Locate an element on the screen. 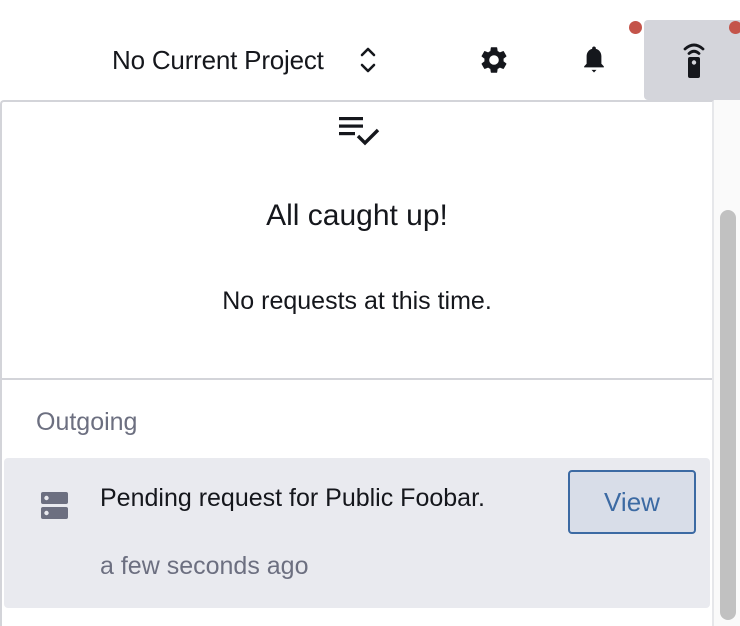 Image resolution: width=740 pixels, height=626 pixels. bell-icon is located at coordinates (594, 59).